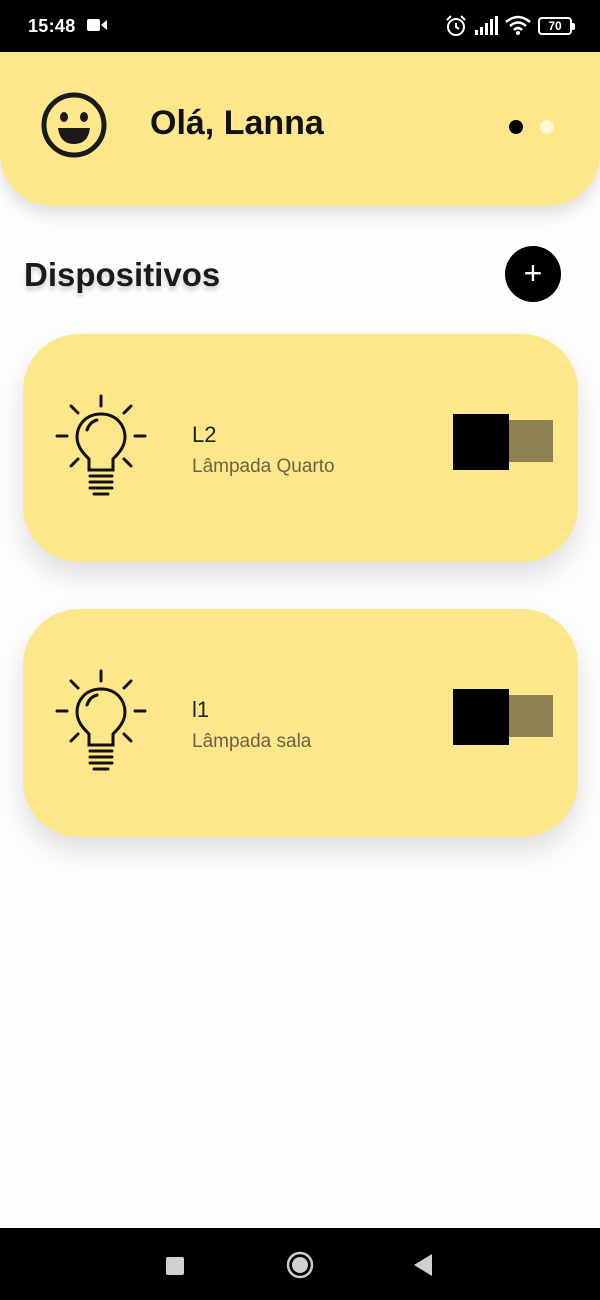 This screenshot has height=1300, width=600. Describe the element at coordinates (201, 709) in the screenshot. I see `device-name: l1` at that location.